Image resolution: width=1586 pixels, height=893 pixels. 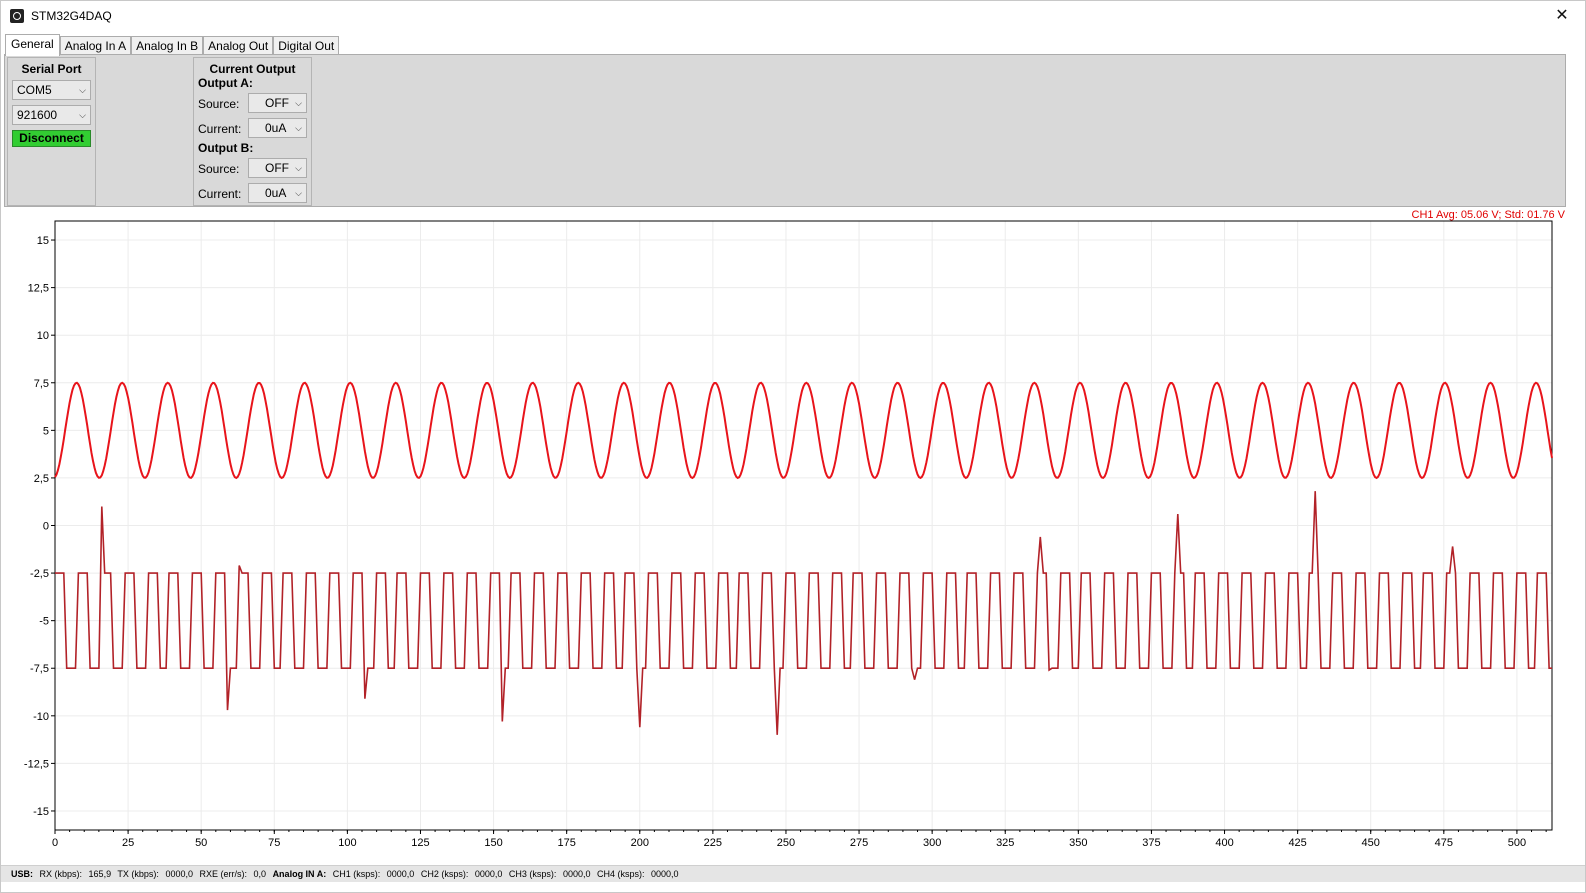 What do you see at coordinates (859, 843) in the screenshot?
I see `x-tick-label: 275` at bounding box center [859, 843].